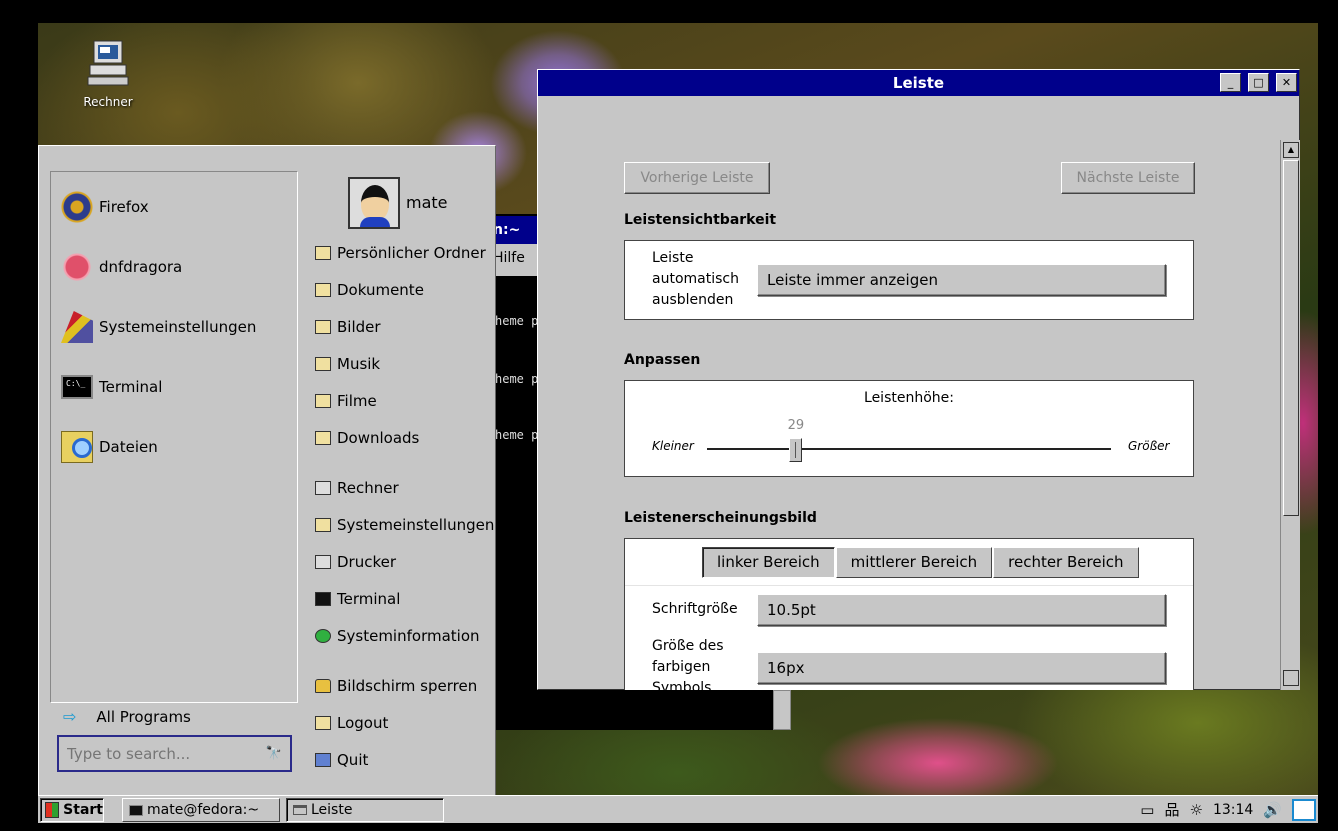  Describe the element at coordinates (300, 810) in the screenshot. I see `window-icon` at that location.